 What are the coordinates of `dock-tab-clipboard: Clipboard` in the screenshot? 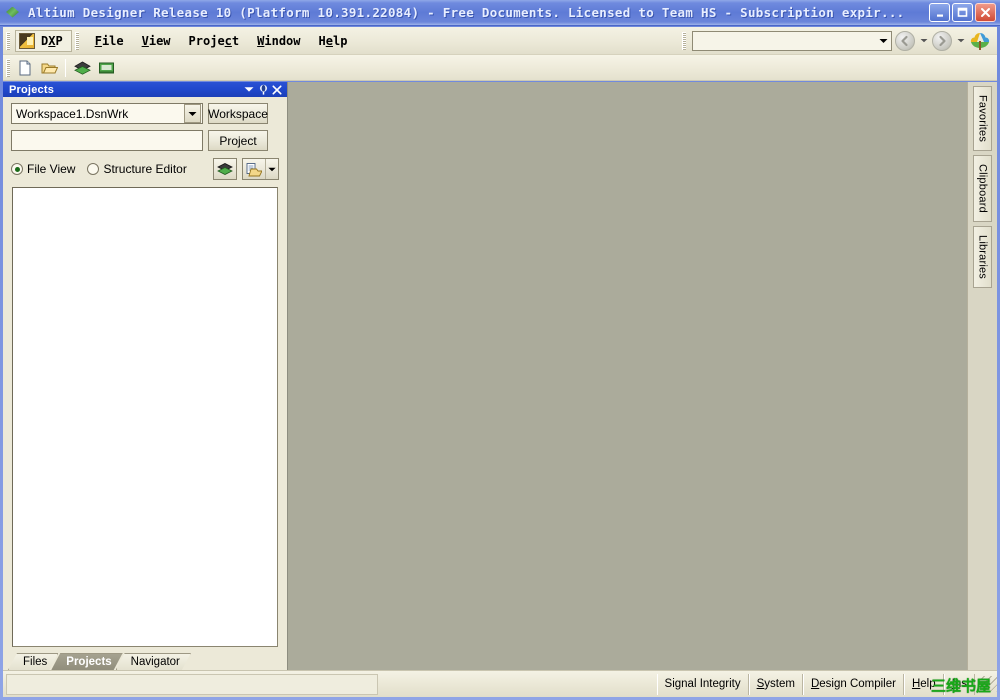 It's located at (982, 188).